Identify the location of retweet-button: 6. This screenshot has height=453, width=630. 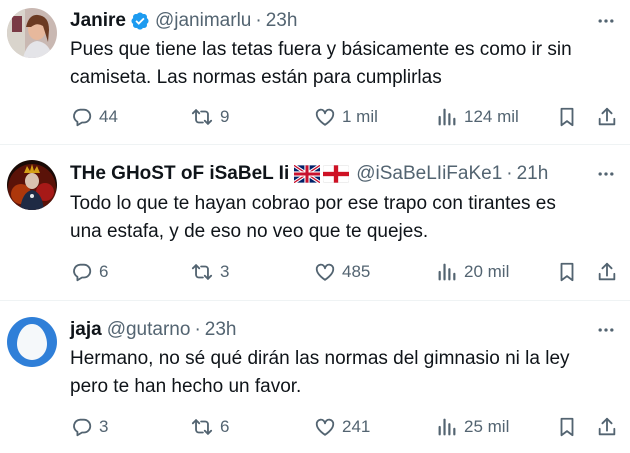
(209, 427).